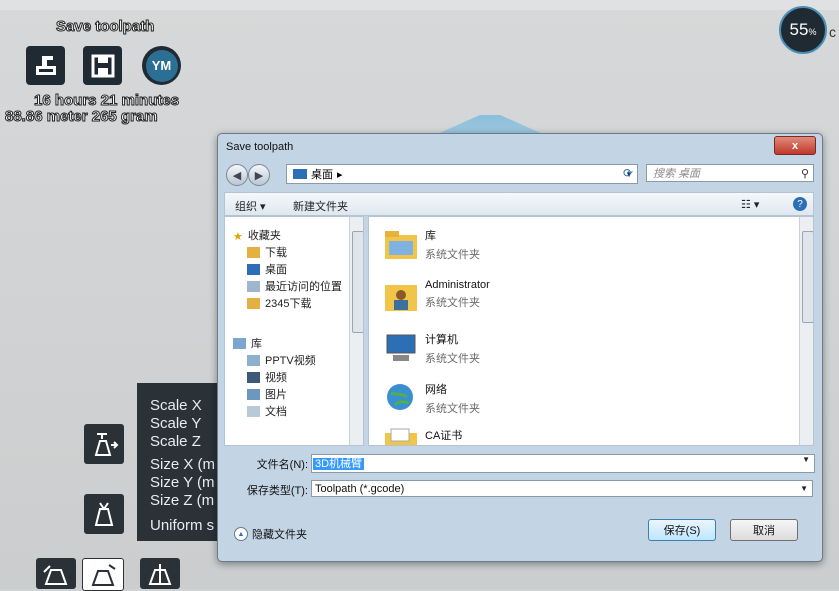 This screenshot has width=839, height=591. What do you see at coordinates (795, 145) in the screenshot?
I see `close-button: x` at bounding box center [795, 145].